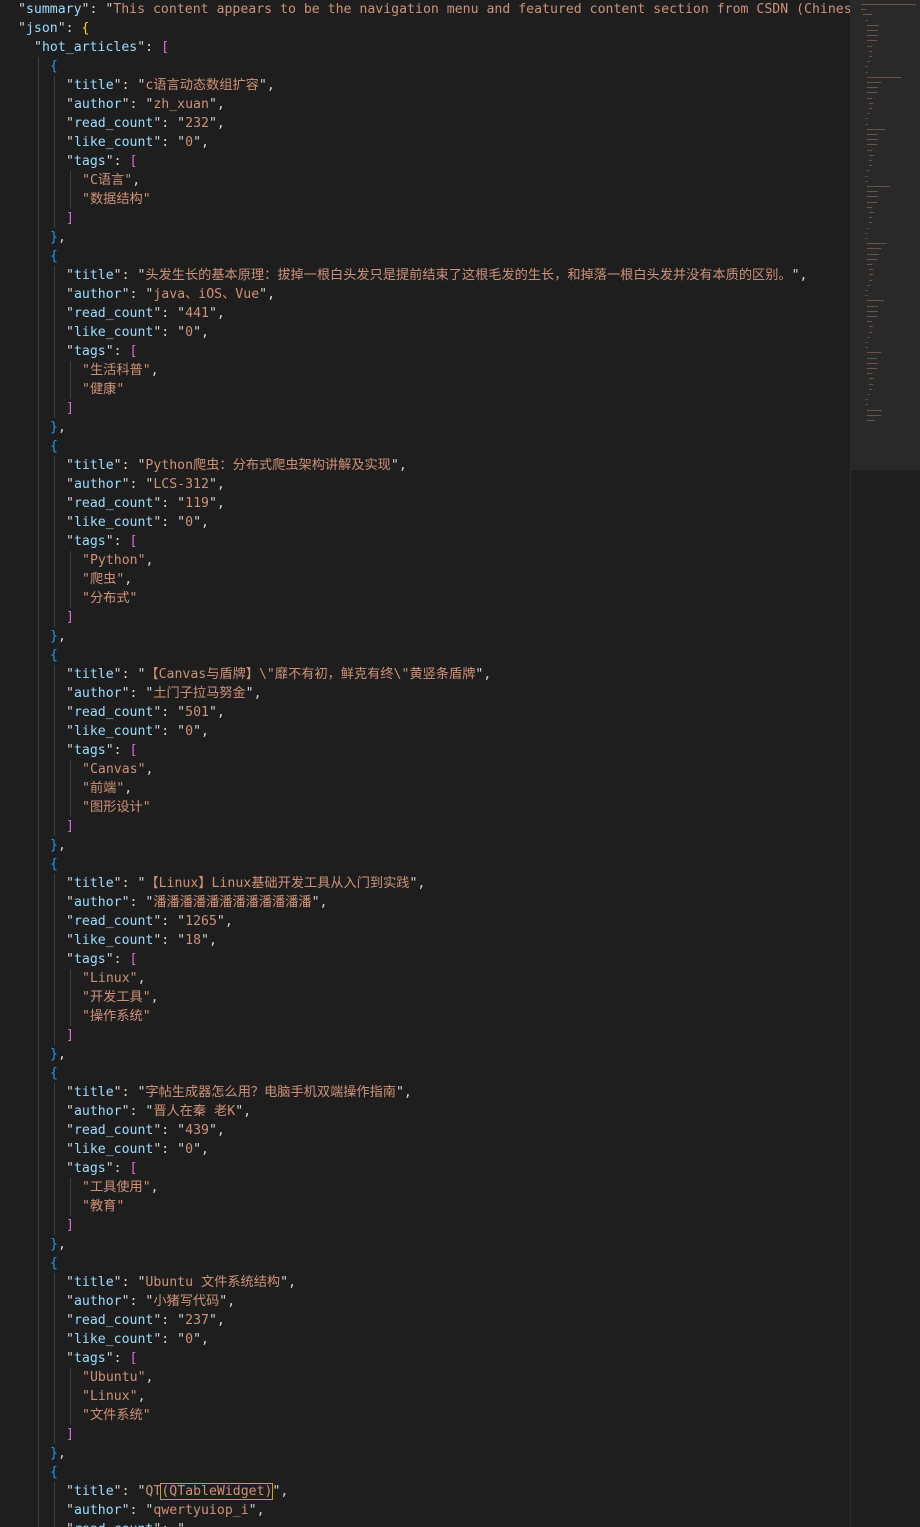 The height and width of the screenshot is (1527, 920). I want to click on tag-line: "生活科普",, so click(434, 370).